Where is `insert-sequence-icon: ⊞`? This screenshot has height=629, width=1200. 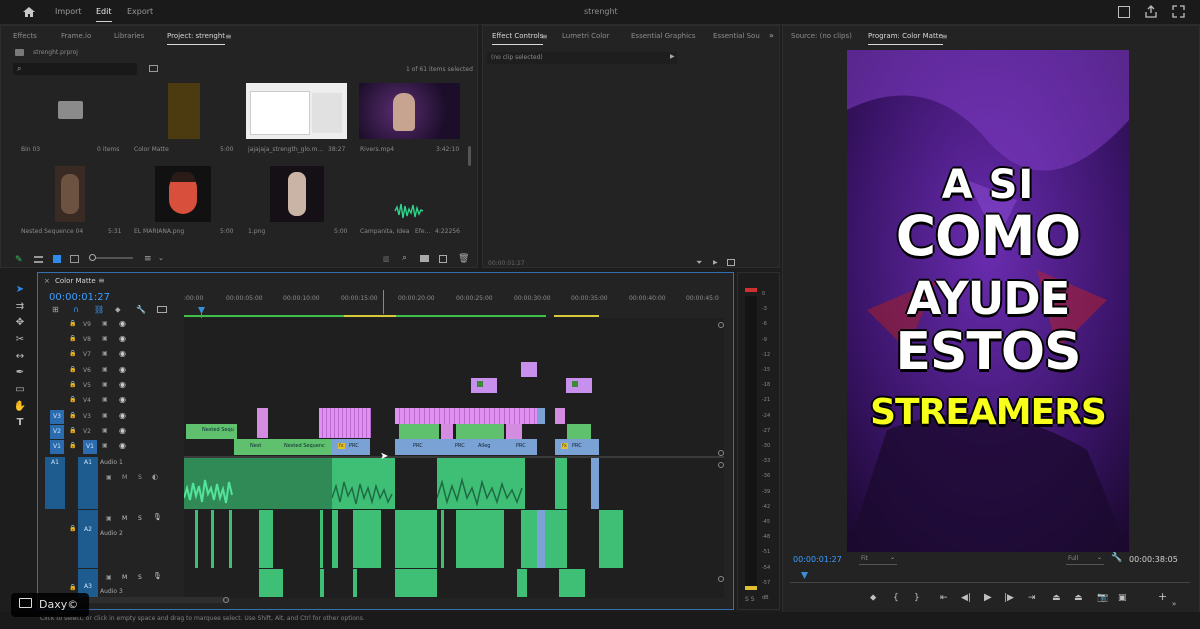
insert-sequence-icon: ⊞ is located at coordinates (55, 309).